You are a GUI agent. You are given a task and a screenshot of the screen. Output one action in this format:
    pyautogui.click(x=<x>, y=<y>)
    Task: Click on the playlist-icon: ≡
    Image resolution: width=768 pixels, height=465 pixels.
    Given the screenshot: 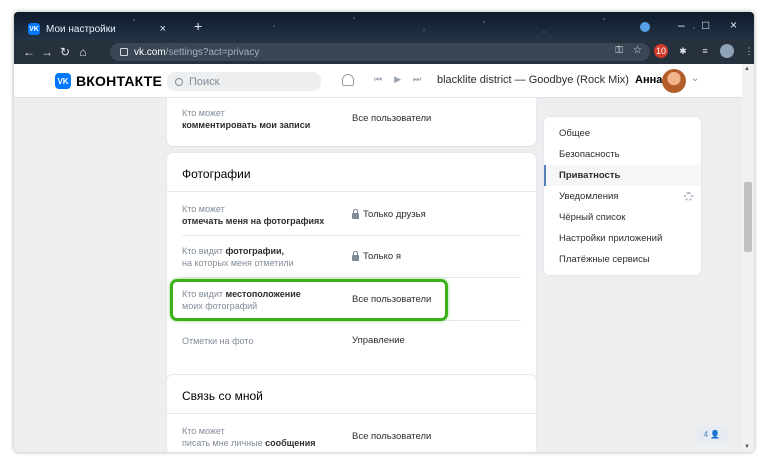 What is the action you would take?
    pyautogui.click(x=705, y=51)
    